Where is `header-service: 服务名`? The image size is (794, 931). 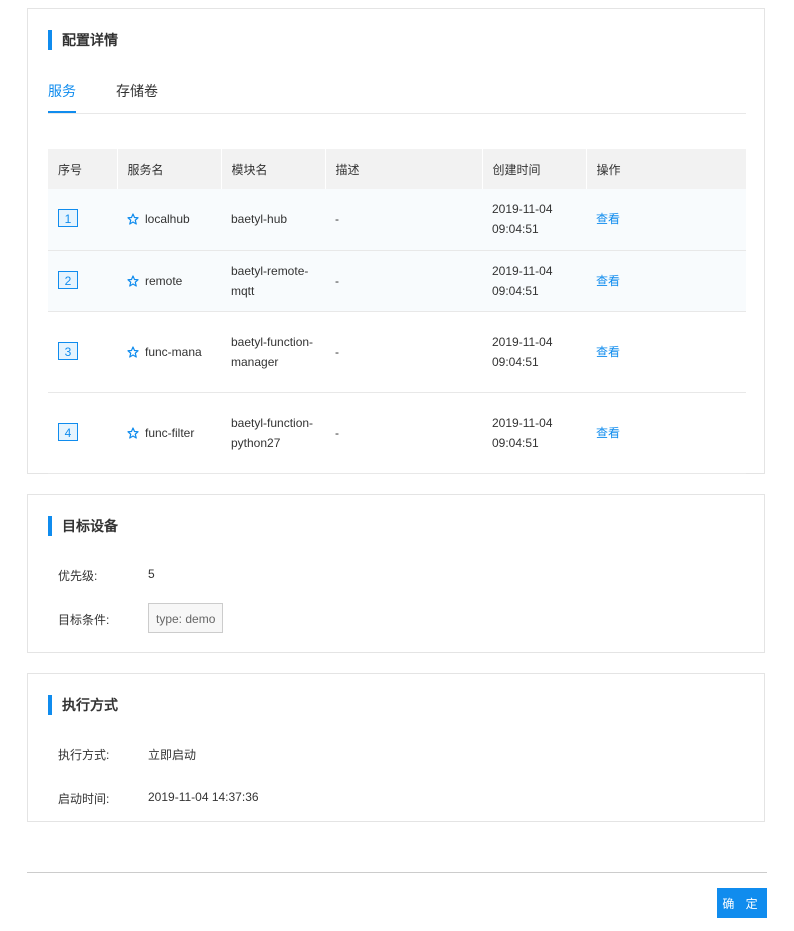 header-service: 服务名 is located at coordinates (169, 169).